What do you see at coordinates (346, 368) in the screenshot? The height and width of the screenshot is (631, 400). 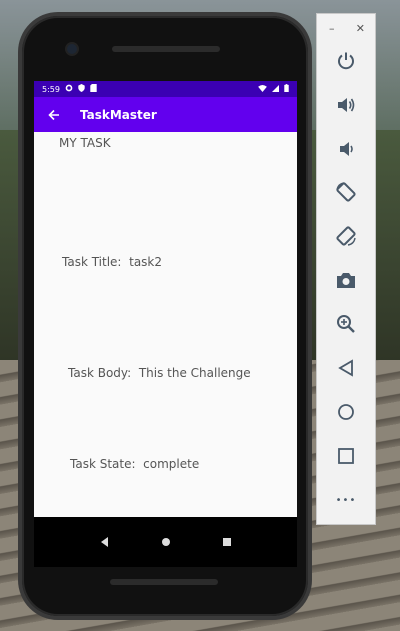 I see `back-icon` at bounding box center [346, 368].